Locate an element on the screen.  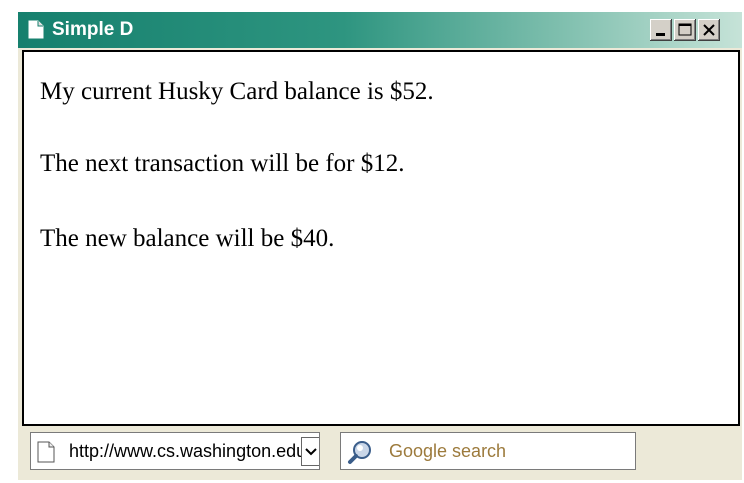
maximize-button is located at coordinates (685, 30).